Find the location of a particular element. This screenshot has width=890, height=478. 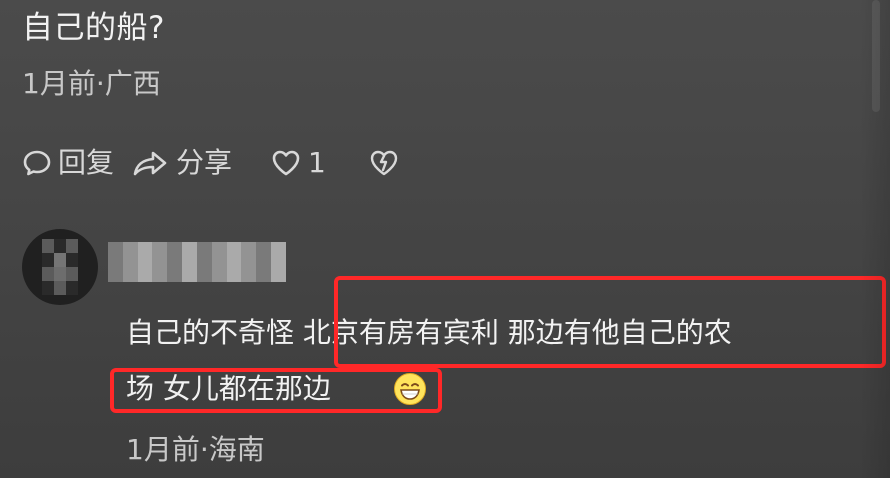

share-button: 分享 is located at coordinates (201, 163).